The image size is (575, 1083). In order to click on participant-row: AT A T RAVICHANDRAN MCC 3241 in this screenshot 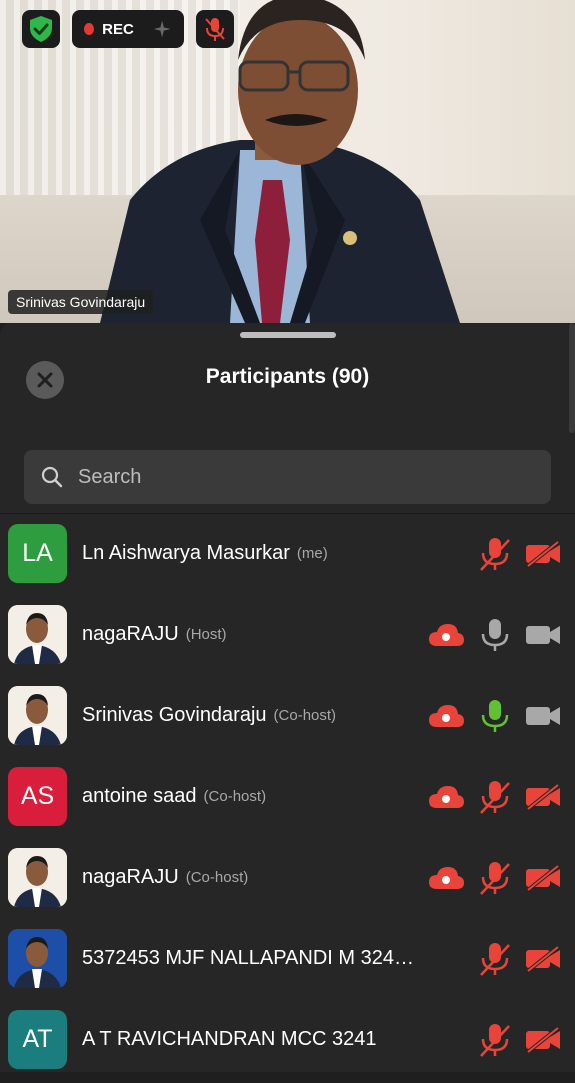, I will do `click(287, 1042)`.